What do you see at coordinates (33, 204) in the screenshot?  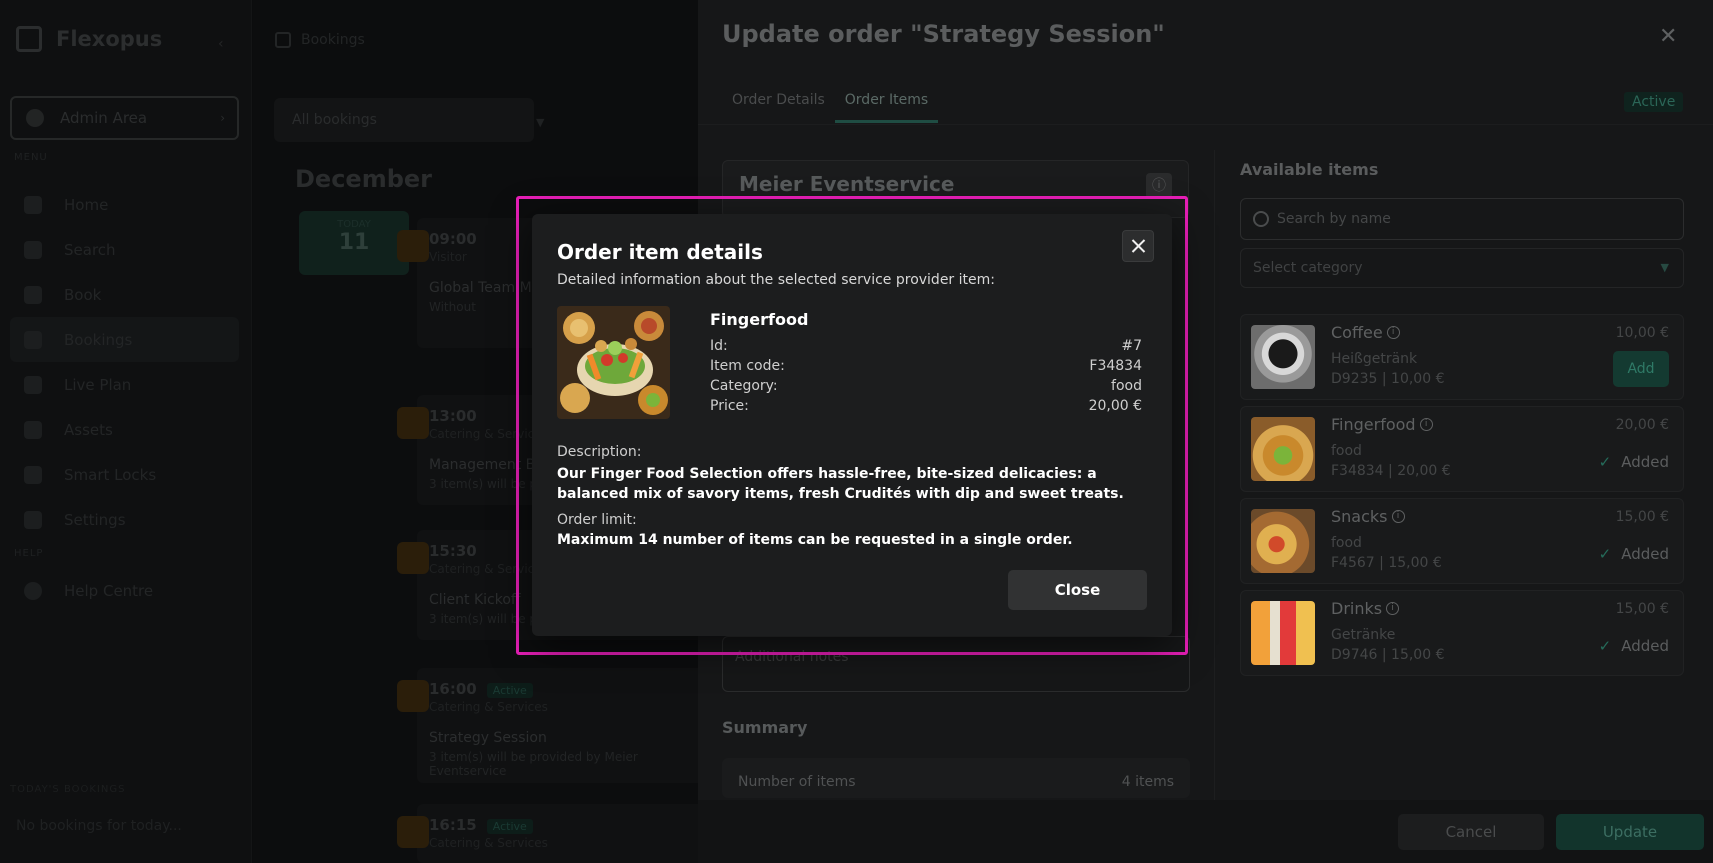 I see `home-icon` at bounding box center [33, 204].